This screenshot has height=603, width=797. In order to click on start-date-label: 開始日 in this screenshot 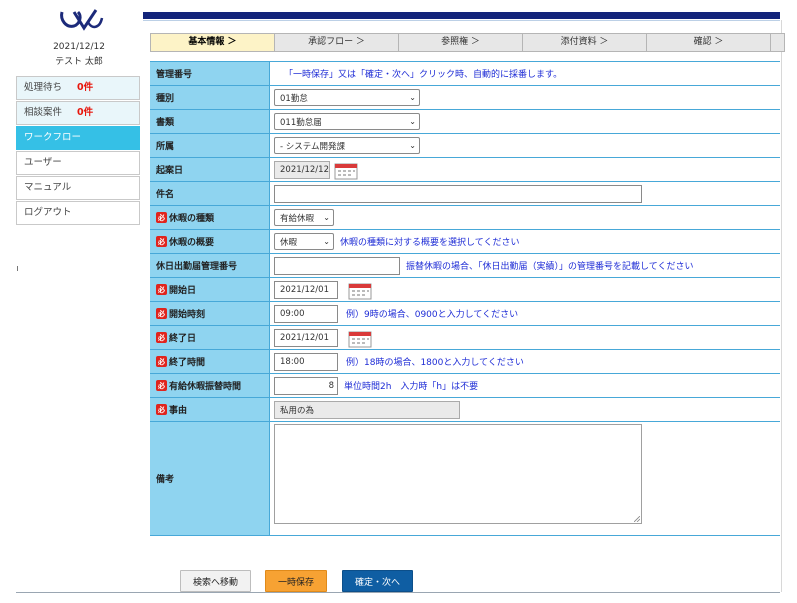, I will do `click(183, 291)`.